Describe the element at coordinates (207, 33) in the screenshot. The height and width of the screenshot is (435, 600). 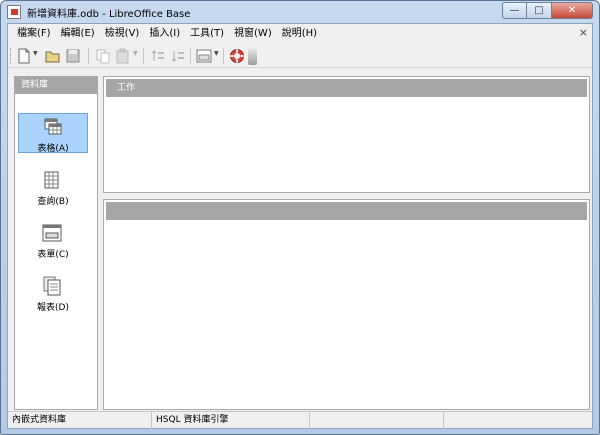
I see `menu-tools: 工具(T)` at that location.